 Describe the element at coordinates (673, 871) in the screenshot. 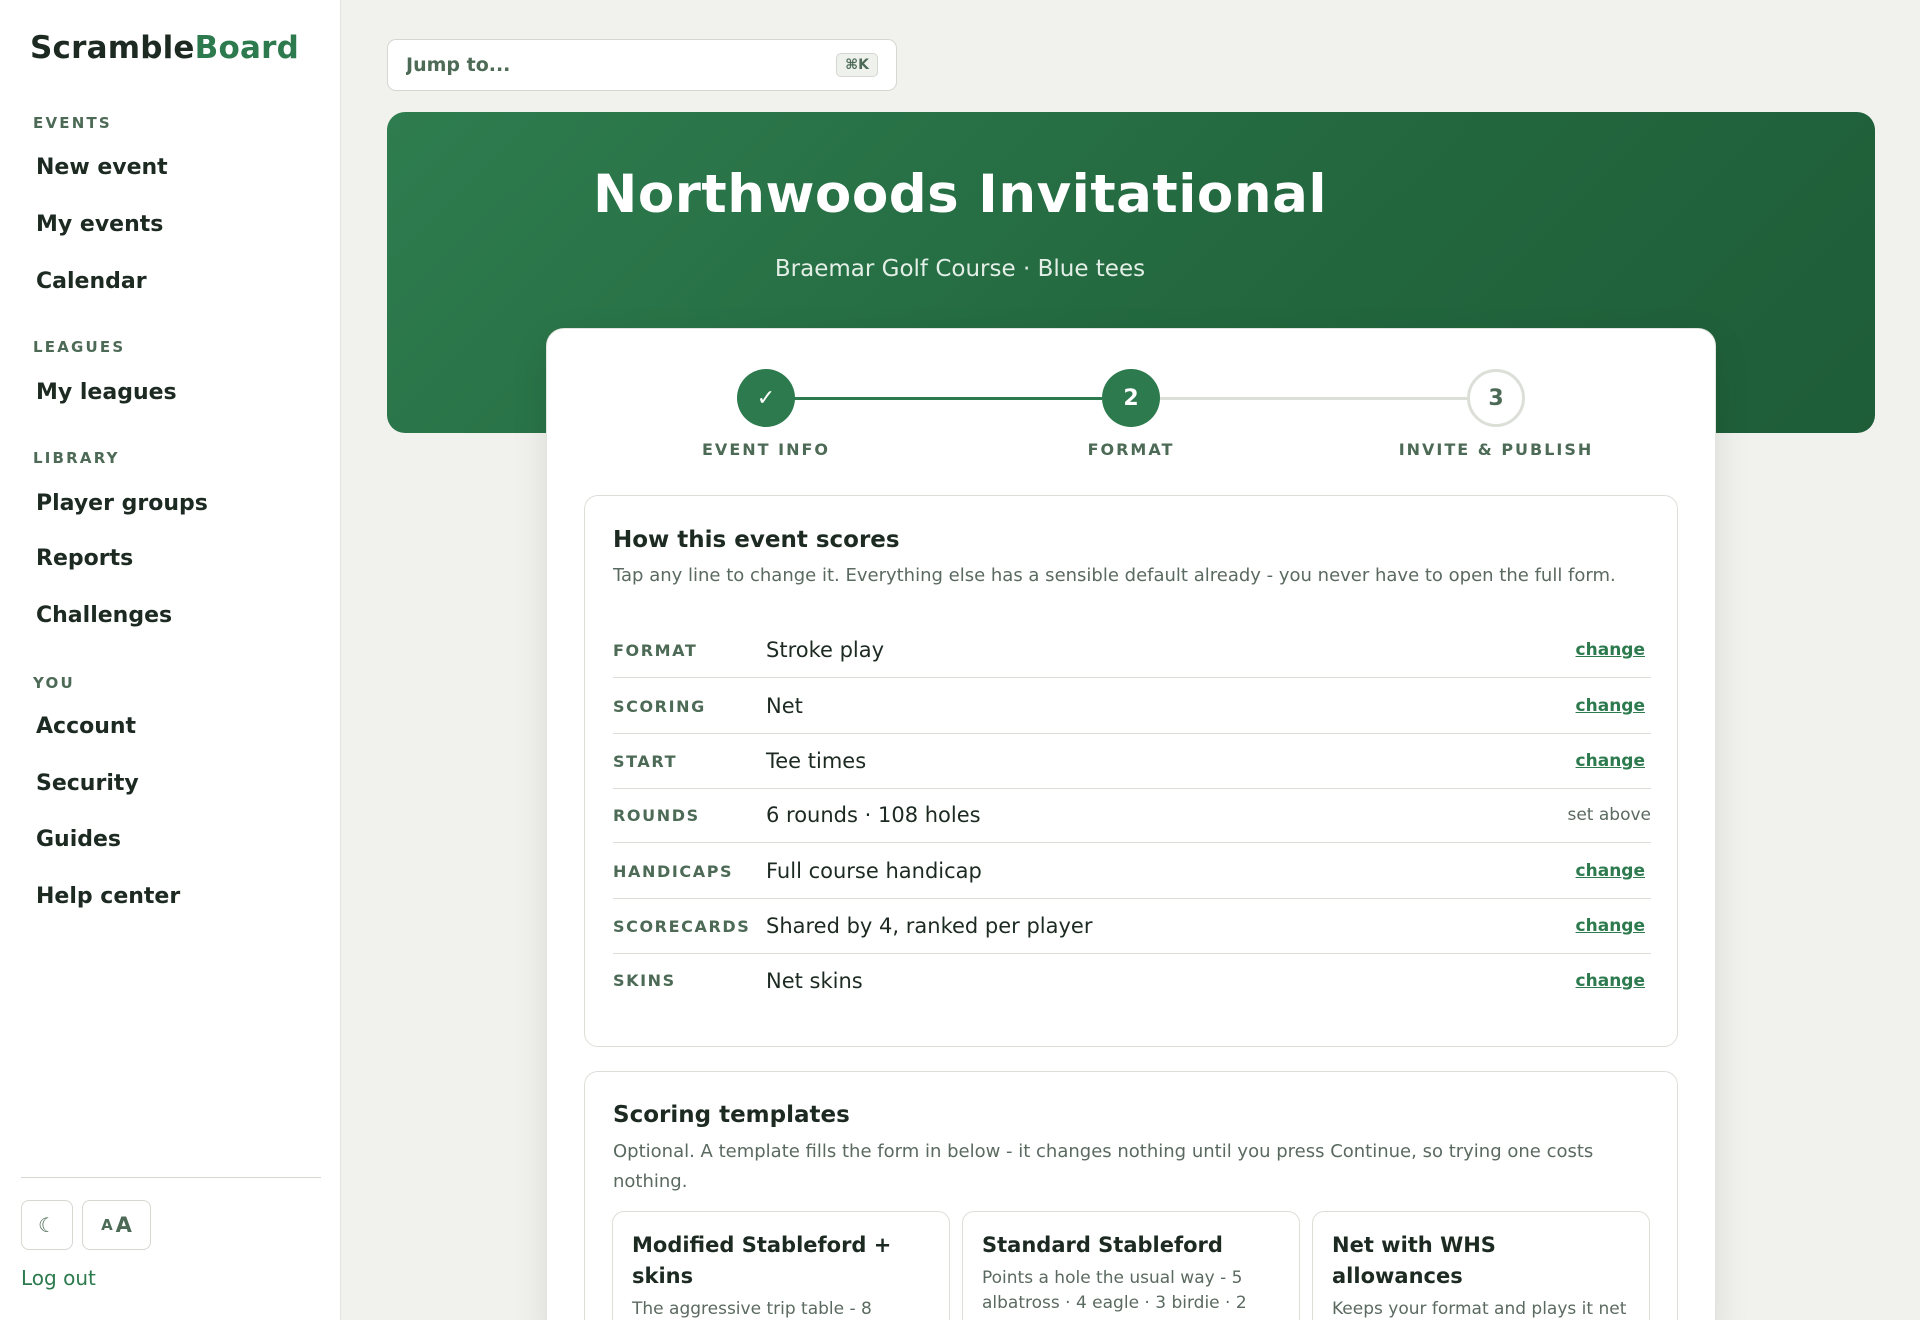

I see `row-label: HANDICAPS` at that location.